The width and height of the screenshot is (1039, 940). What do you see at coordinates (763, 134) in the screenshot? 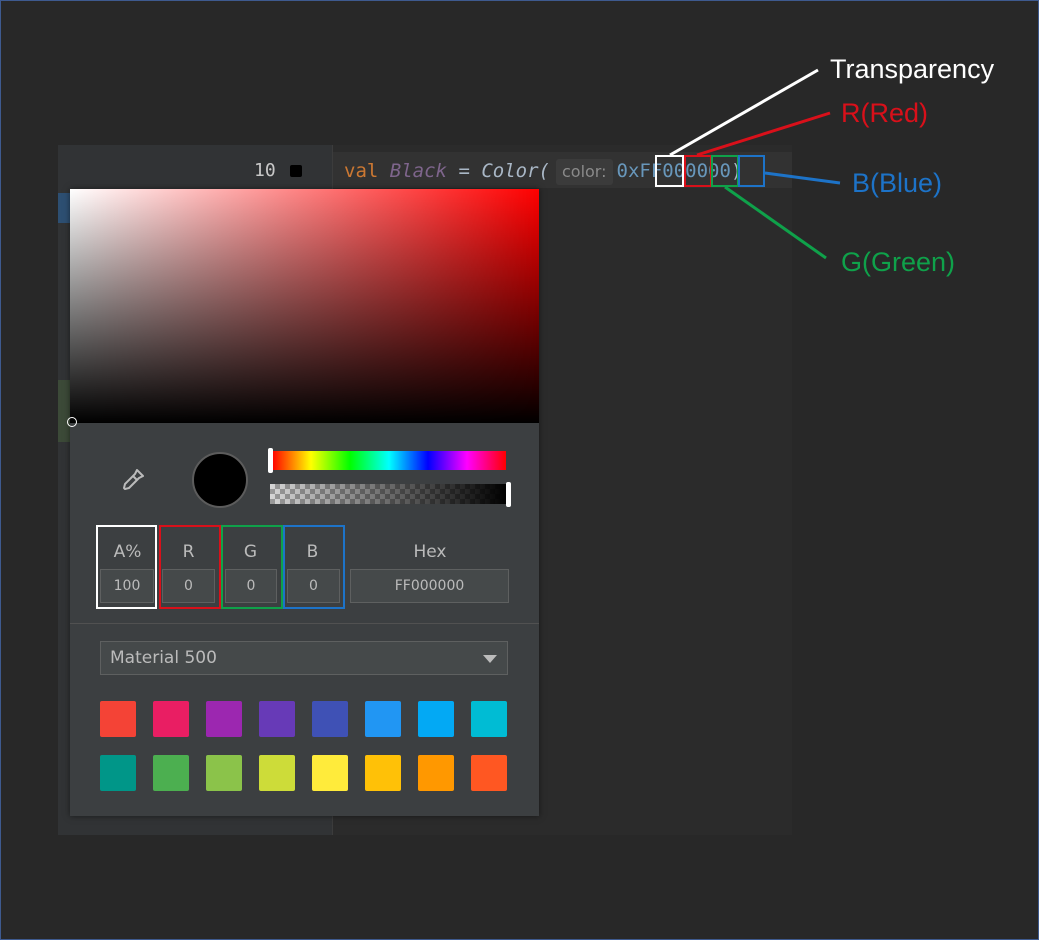
I see `red-pointer-line` at bounding box center [763, 134].